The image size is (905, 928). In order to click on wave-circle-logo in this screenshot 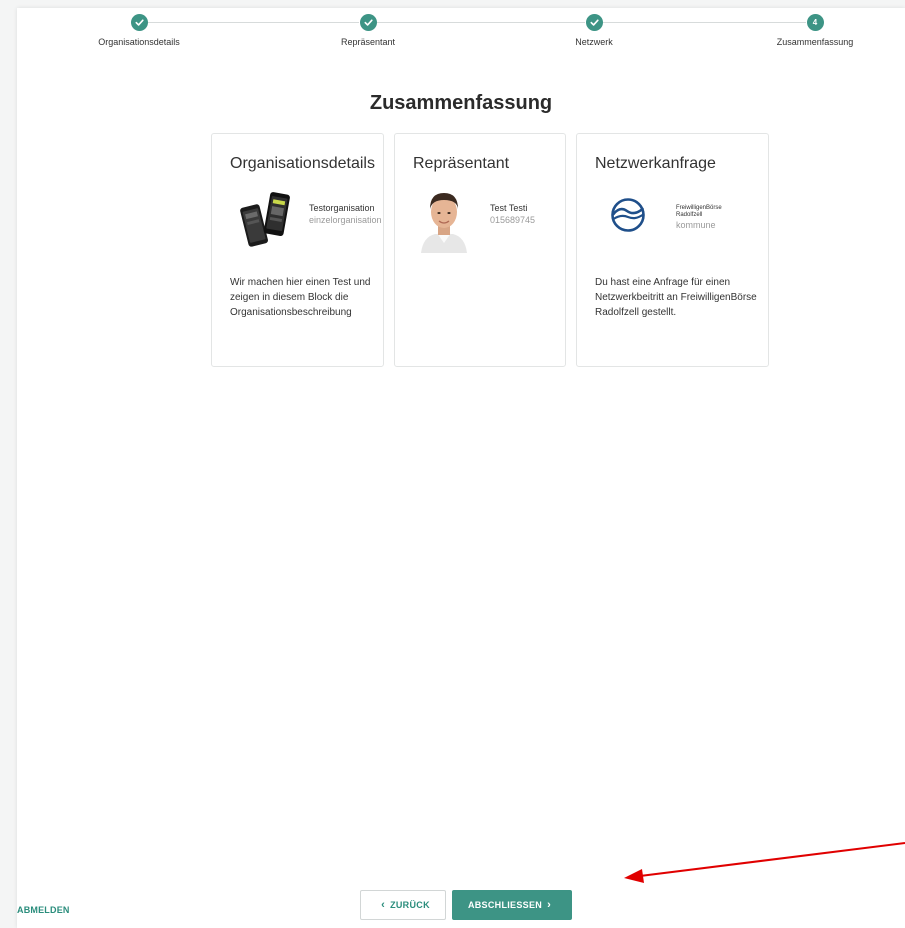, I will do `click(628, 215)`.